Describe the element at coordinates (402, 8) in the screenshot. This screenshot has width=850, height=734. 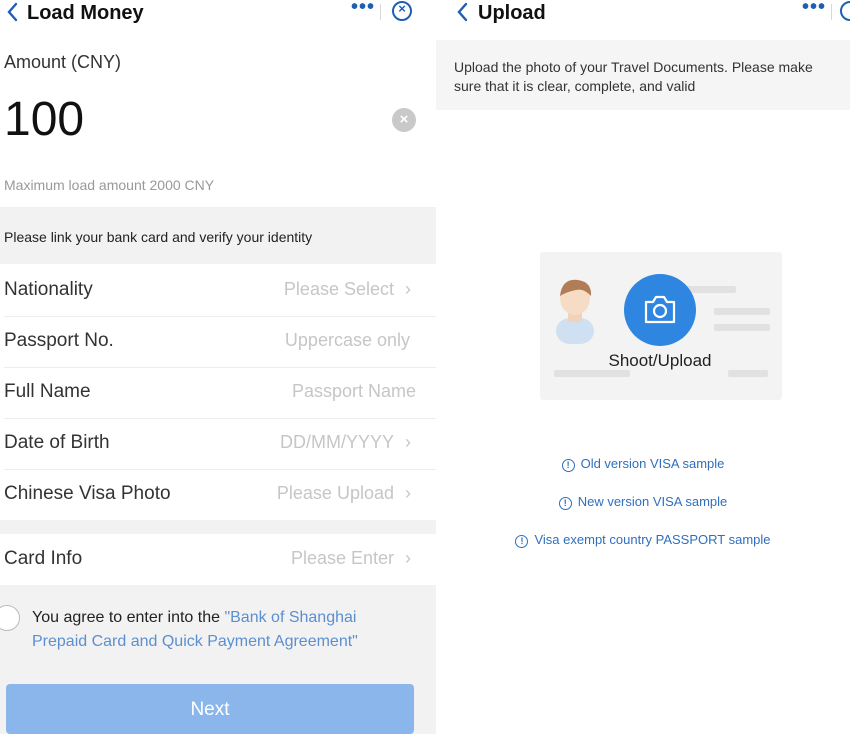
I see `close-circle-icon: ×` at that location.